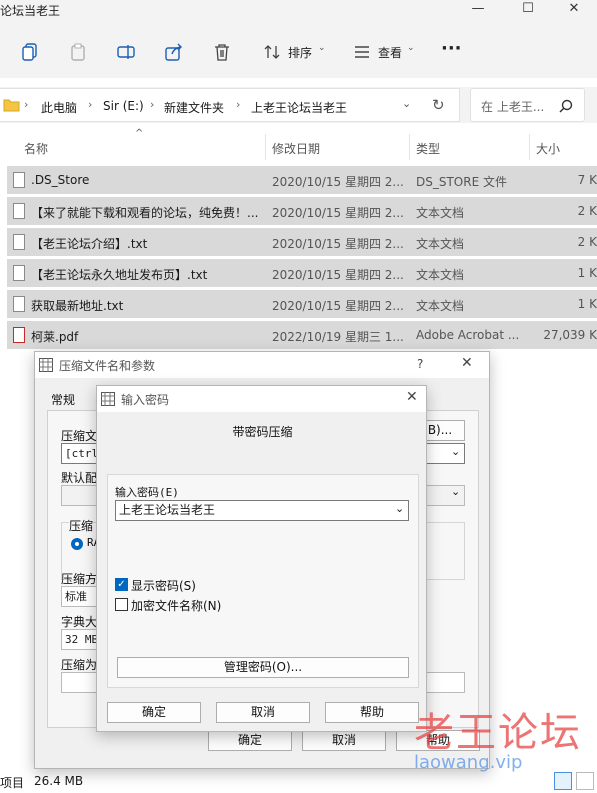 This screenshot has width=597, height=793. I want to click on column-name: 名称, so click(36, 148).